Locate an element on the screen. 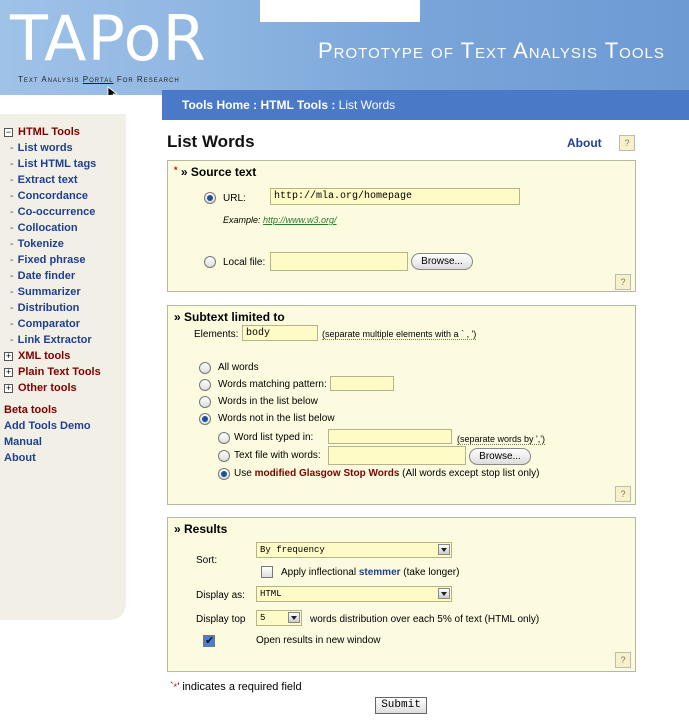 The height and width of the screenshot is (720, 689). display-top-select: 5 is located at coordinates (279, 618).